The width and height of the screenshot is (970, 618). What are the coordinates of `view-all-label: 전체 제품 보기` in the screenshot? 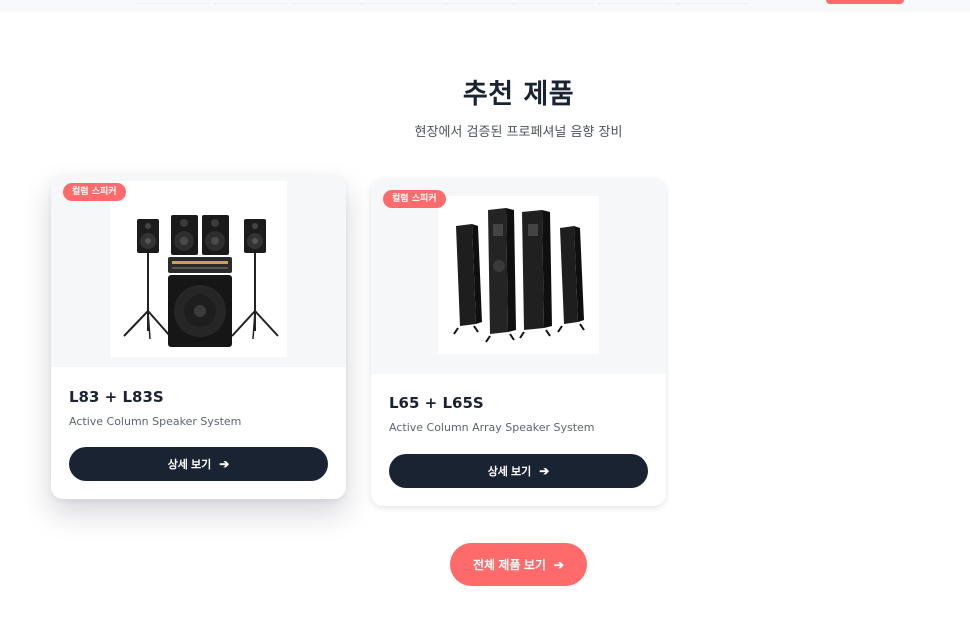 It's located at (509, 565).